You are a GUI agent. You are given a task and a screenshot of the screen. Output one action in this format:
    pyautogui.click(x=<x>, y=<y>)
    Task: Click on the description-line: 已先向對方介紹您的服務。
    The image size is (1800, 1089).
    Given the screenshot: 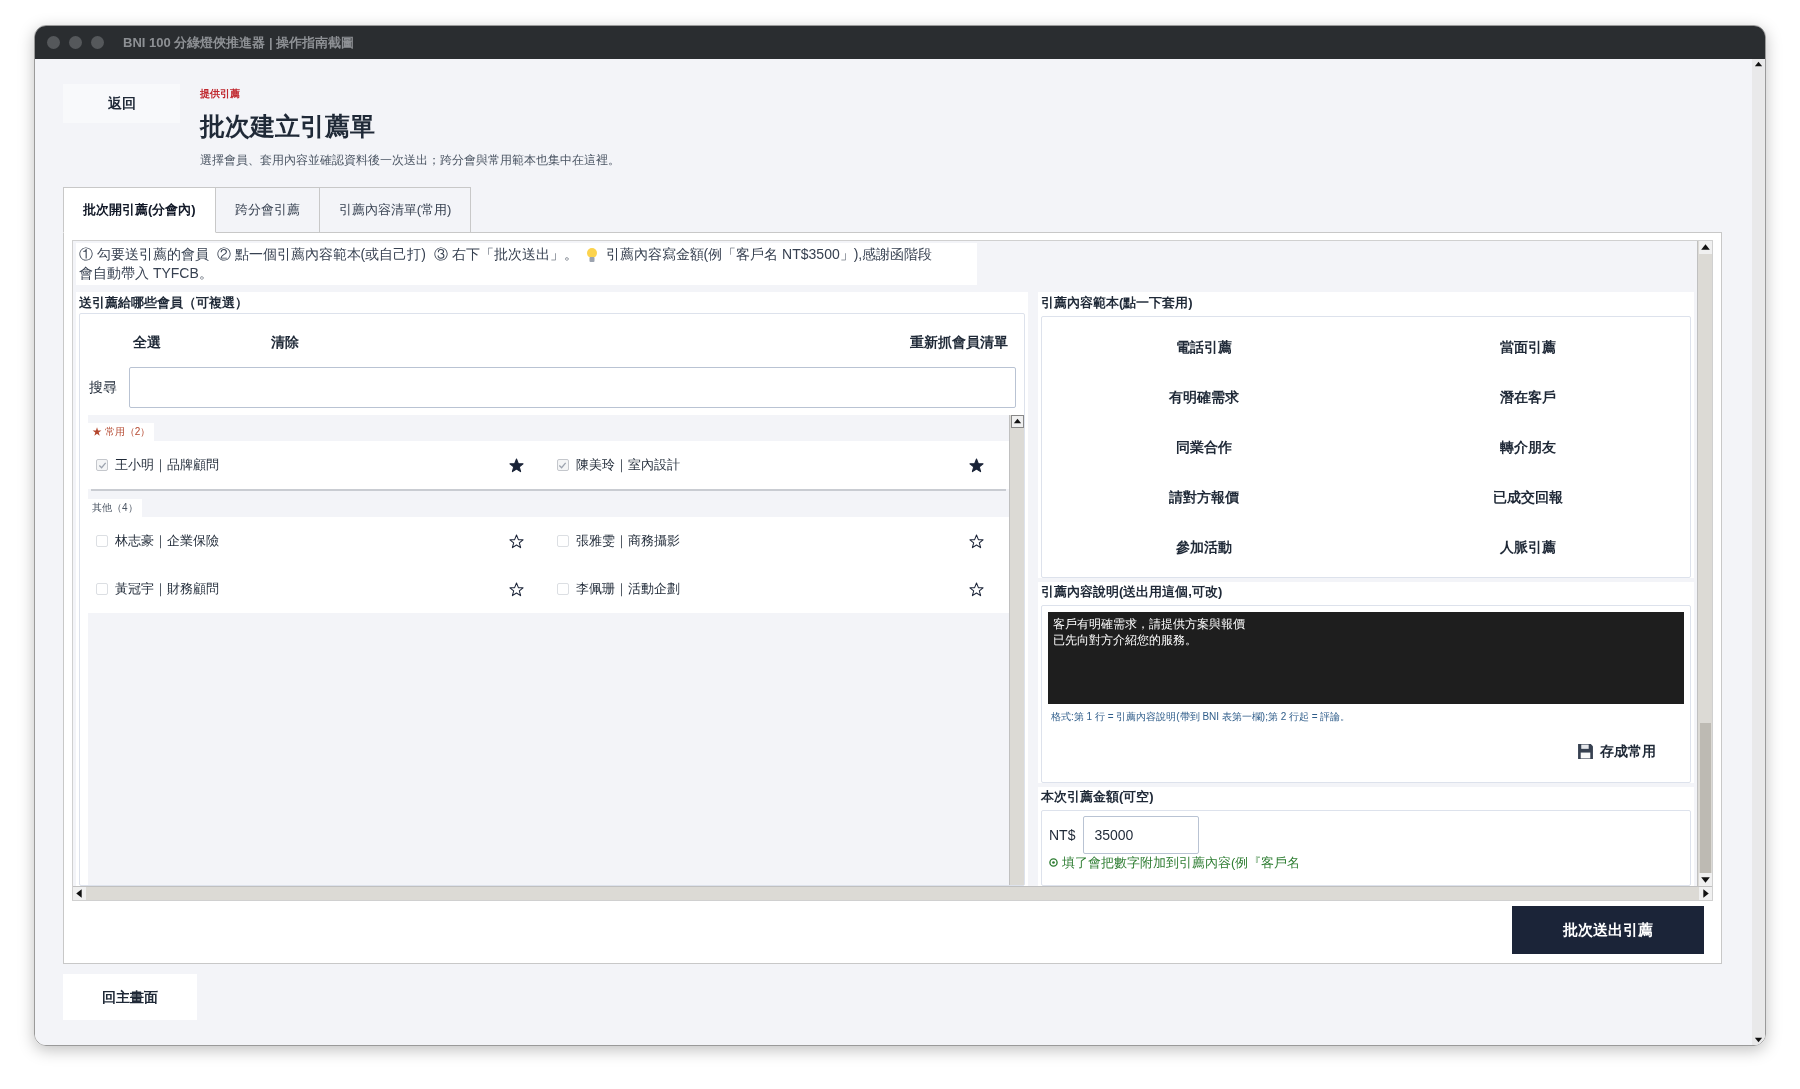 What is the action you would take?
    pyautogui.click(x=1125, y=640)
    